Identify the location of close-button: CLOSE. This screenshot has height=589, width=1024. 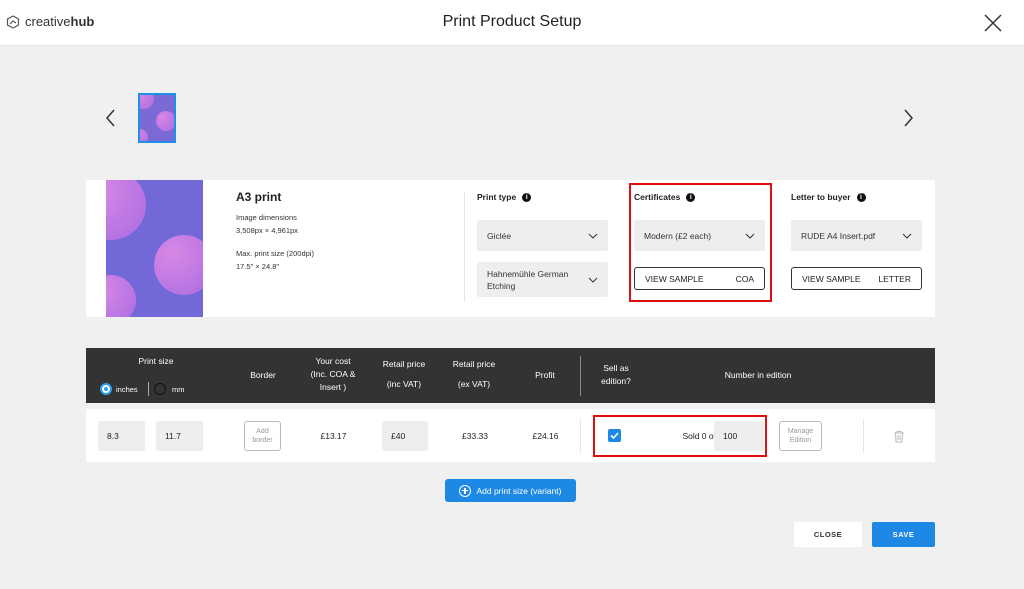
(828, 534).